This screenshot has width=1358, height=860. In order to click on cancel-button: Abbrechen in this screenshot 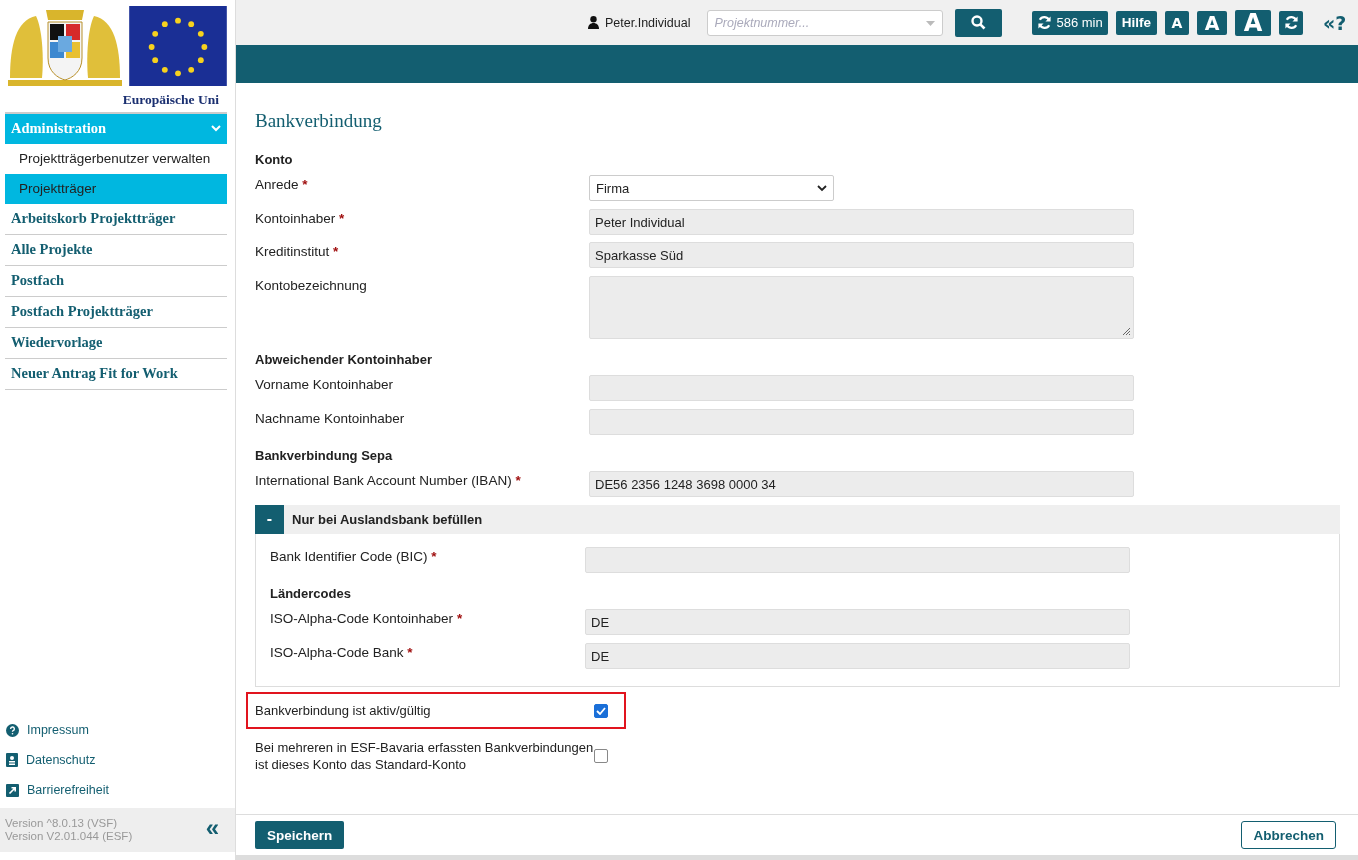, I will do `click(1288, 835)`.